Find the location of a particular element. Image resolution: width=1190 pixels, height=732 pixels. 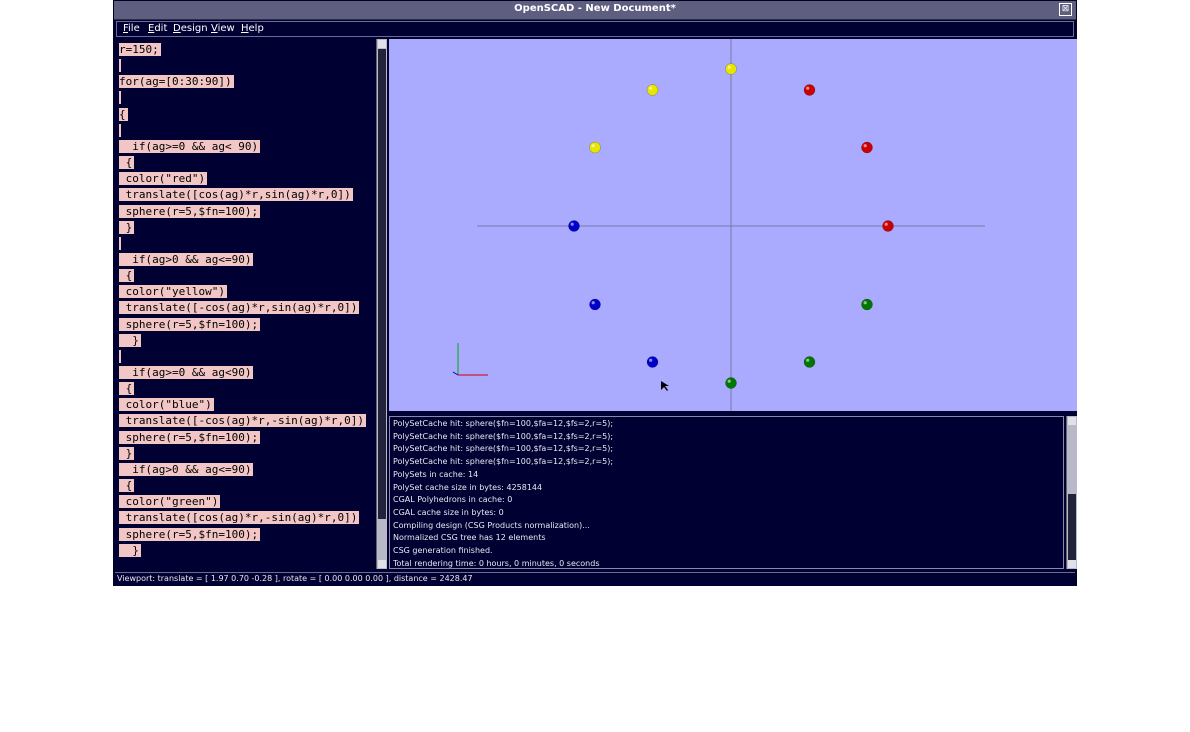

menu-bar: File Edit Design View Help is located at coordinates (595, 29).